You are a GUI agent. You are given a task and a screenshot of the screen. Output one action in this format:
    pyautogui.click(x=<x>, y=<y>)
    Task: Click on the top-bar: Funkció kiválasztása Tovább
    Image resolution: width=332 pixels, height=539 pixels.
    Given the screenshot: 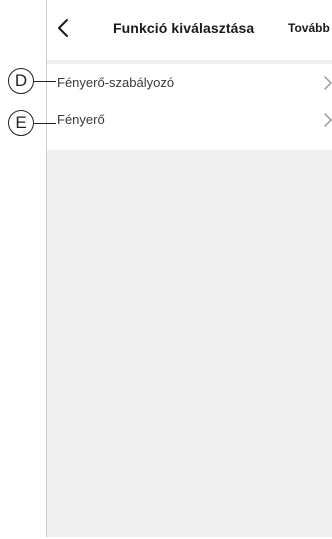 What is the action you would take?
    pyautogui.click(x=189, y=30)
    